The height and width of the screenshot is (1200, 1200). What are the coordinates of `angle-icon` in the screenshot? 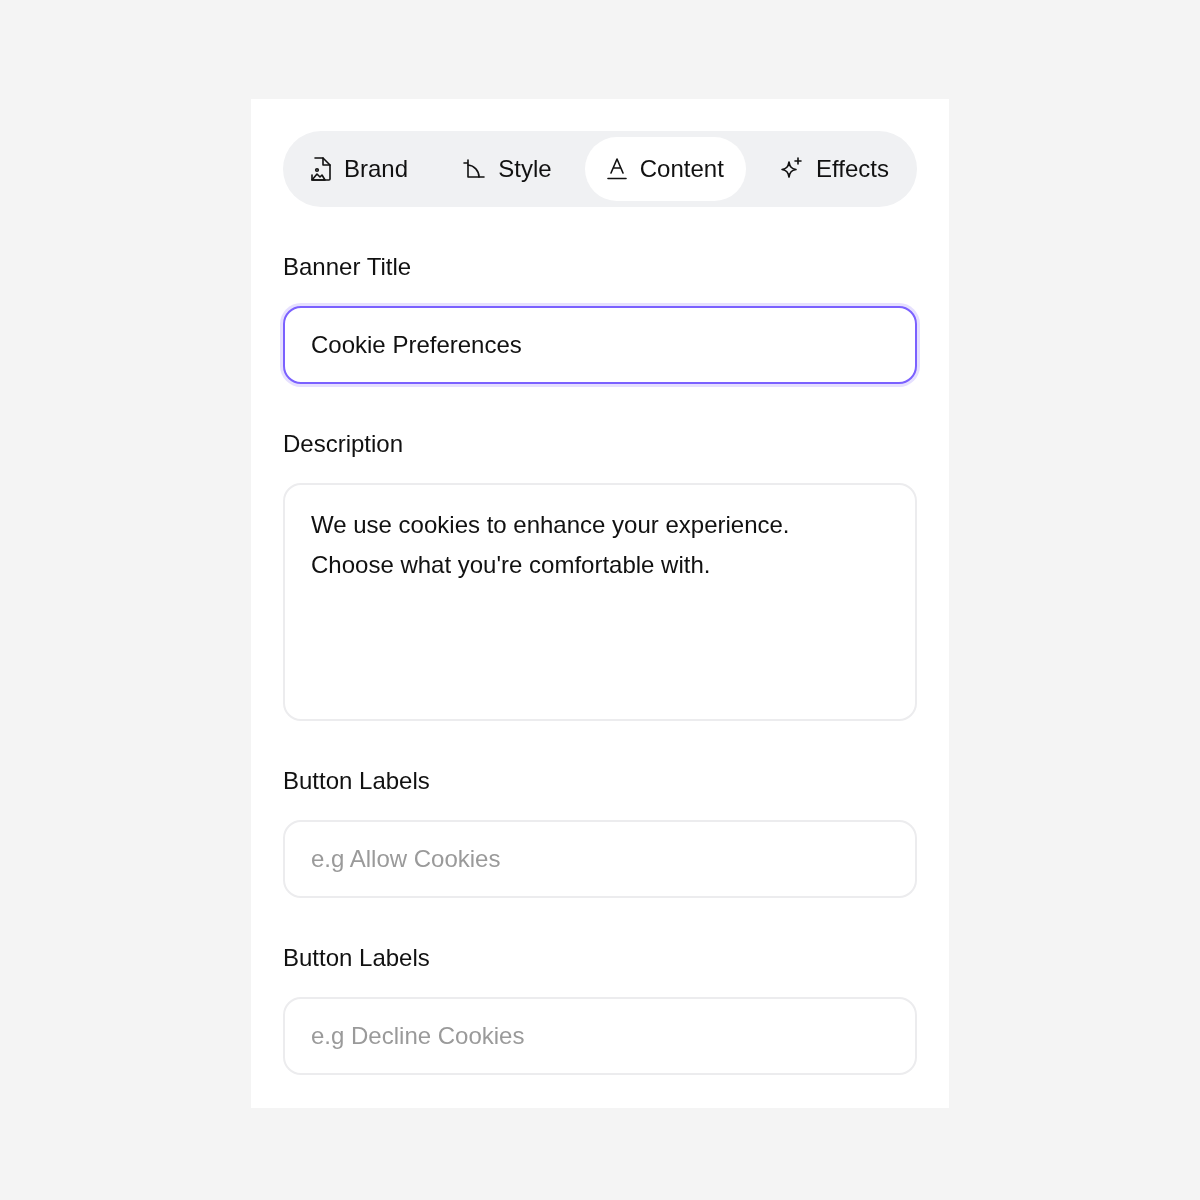 It's located at (474, 169).